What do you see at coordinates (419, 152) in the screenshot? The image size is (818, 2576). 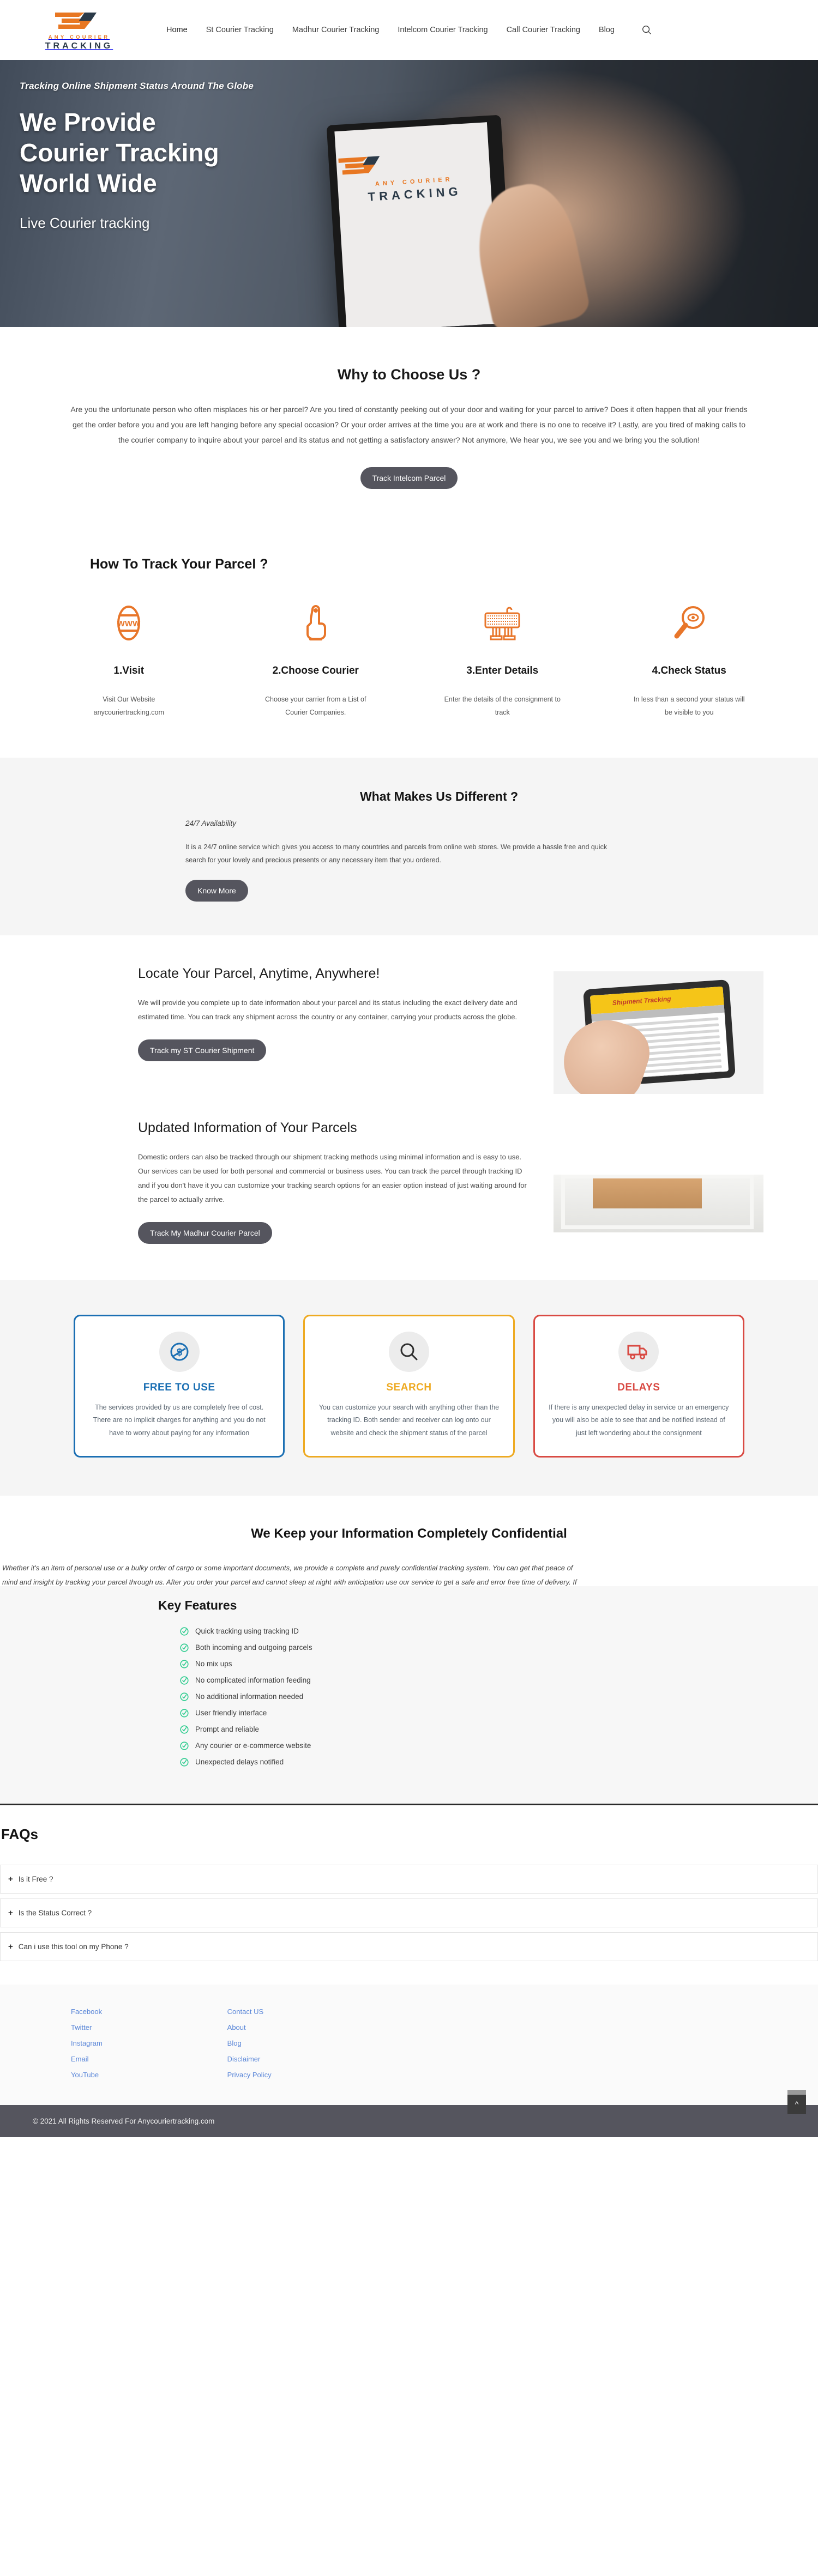 I see `hero-title: We Provide Courier Tracking World Wide` at bounding box center [419, 152].